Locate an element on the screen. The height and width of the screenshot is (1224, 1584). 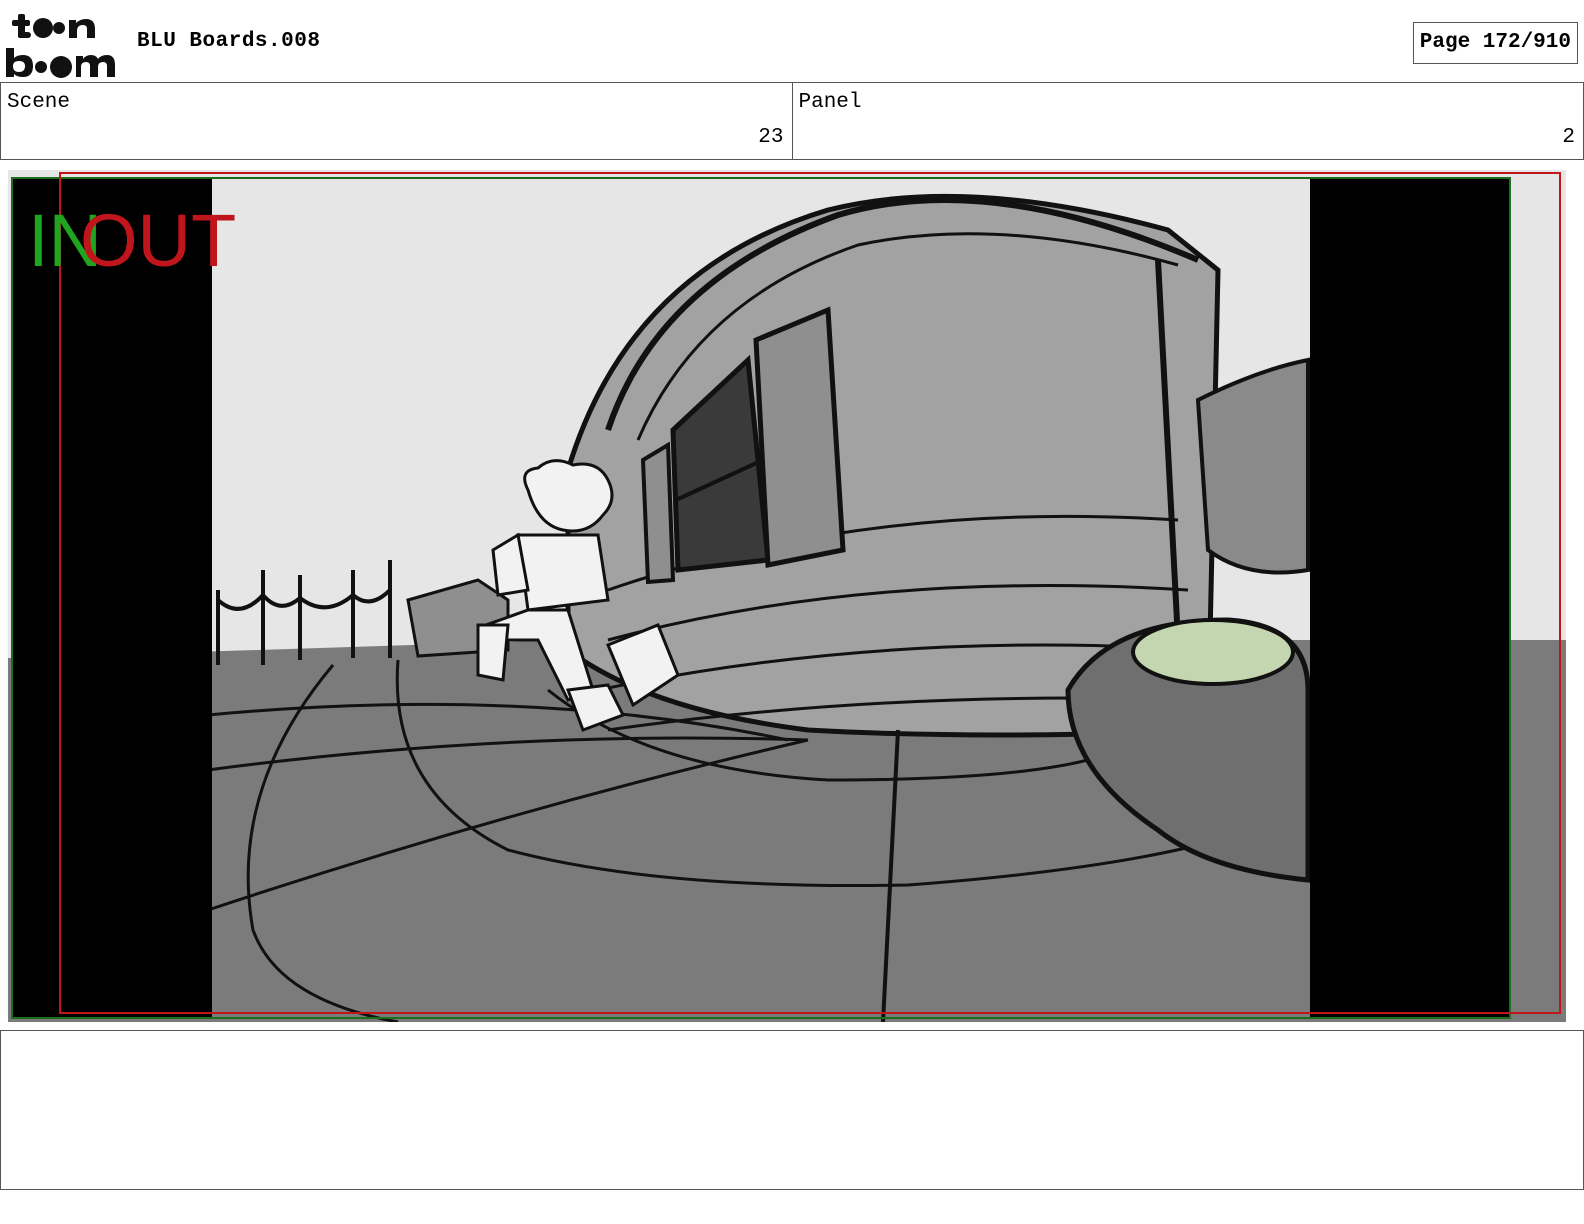
toonboom-logo is located at coordinates (61, 45).